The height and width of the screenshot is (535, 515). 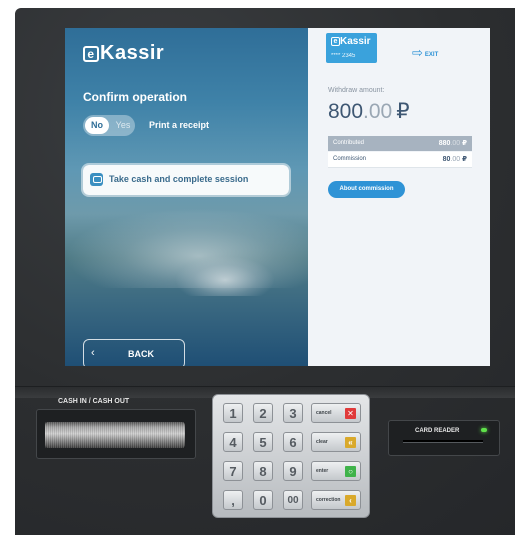 I want to click on cash-icon, so click(x=96, y=179).